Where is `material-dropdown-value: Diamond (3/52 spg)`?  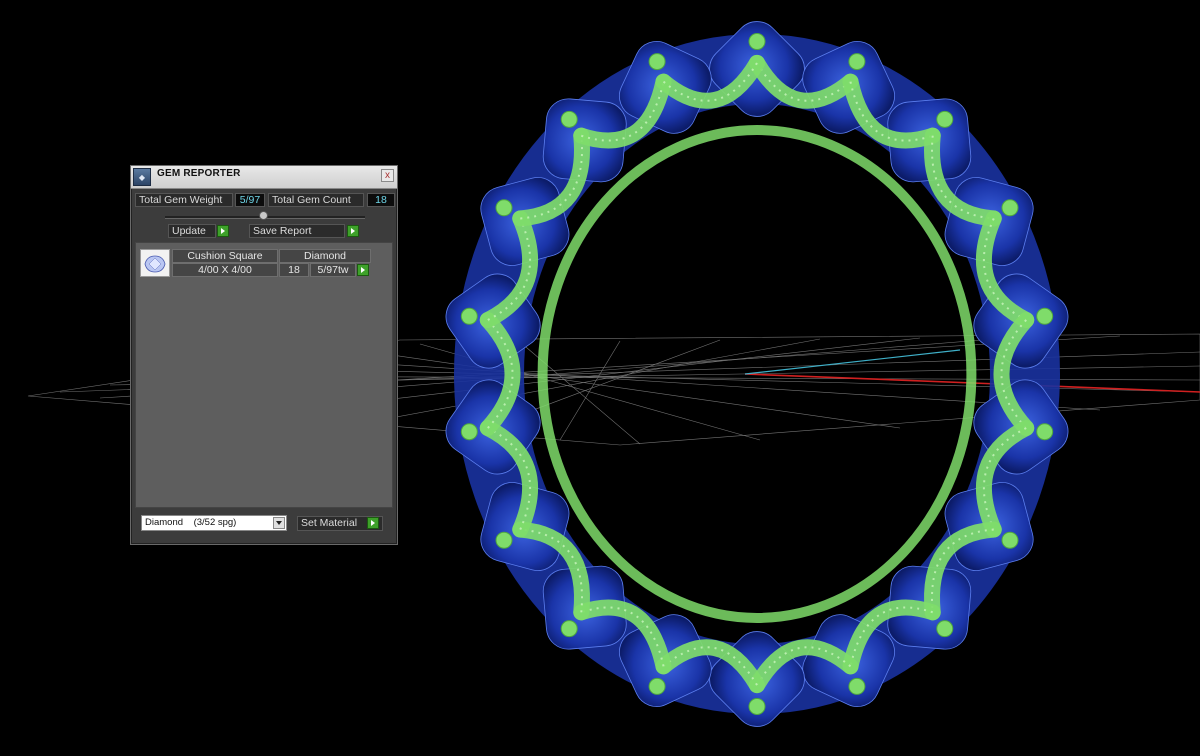 material-dropdown-value: Diamond (3/52 spg) is located at coordinates (191, 522).